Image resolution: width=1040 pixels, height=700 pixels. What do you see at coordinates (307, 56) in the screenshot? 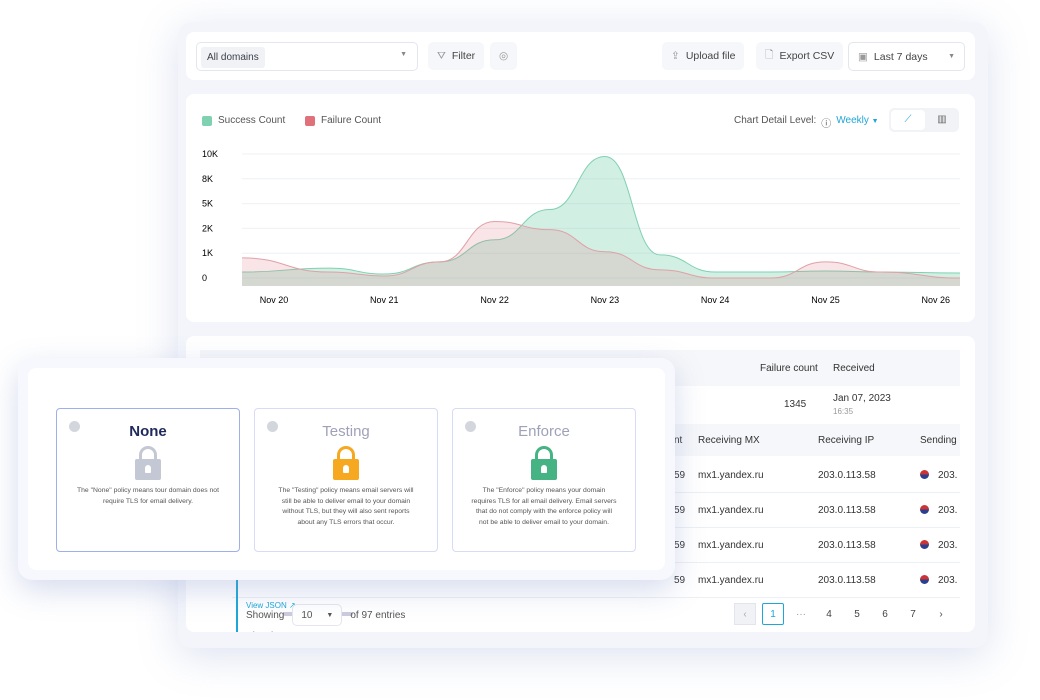
I see `domain-select: All domains ▼` at bounding box center [307, 56].